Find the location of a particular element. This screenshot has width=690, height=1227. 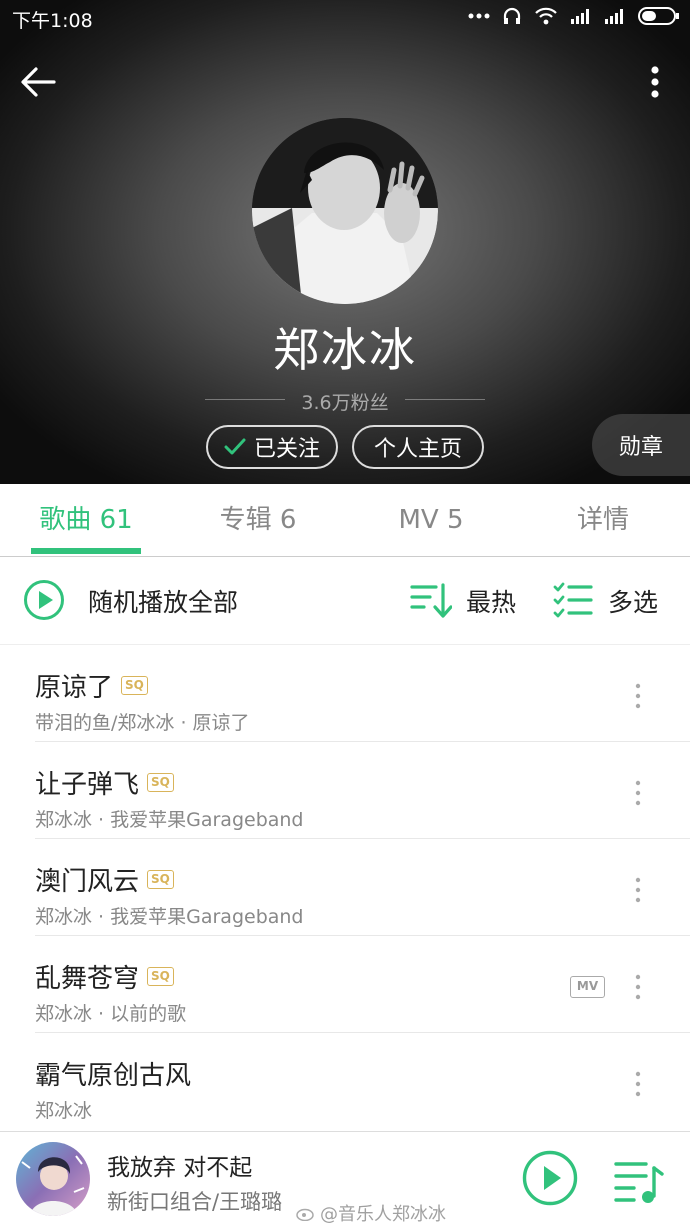

album-cover is located at coordinates (53, 1179).